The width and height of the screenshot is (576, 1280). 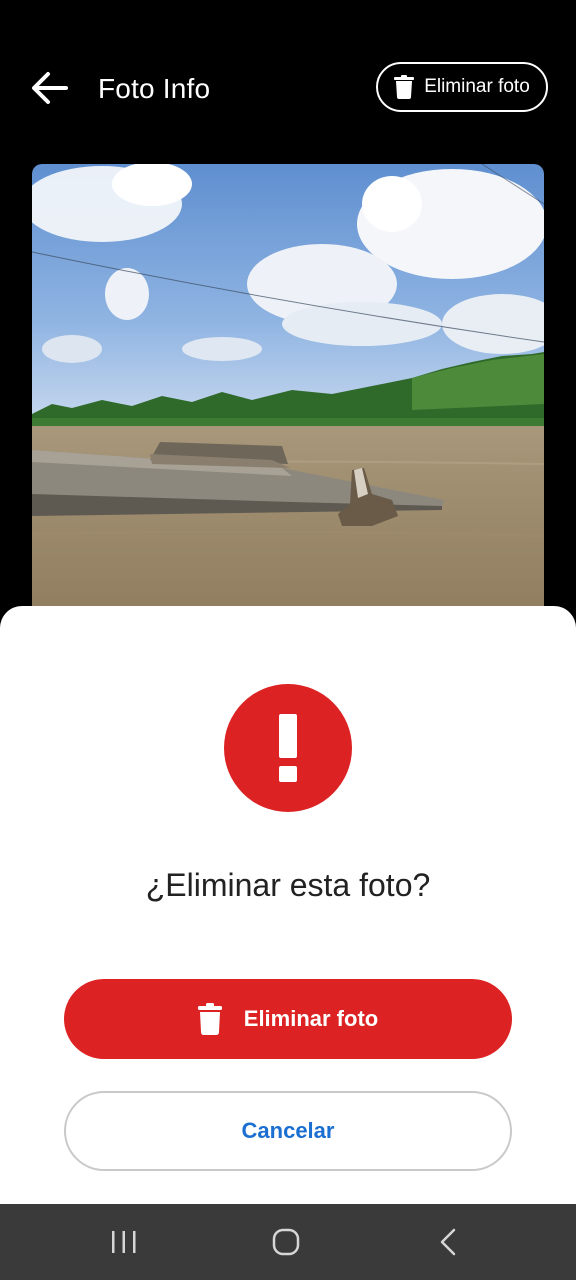 I want to click on cancel-label: Cancelar, so click(x=288, y=1130).